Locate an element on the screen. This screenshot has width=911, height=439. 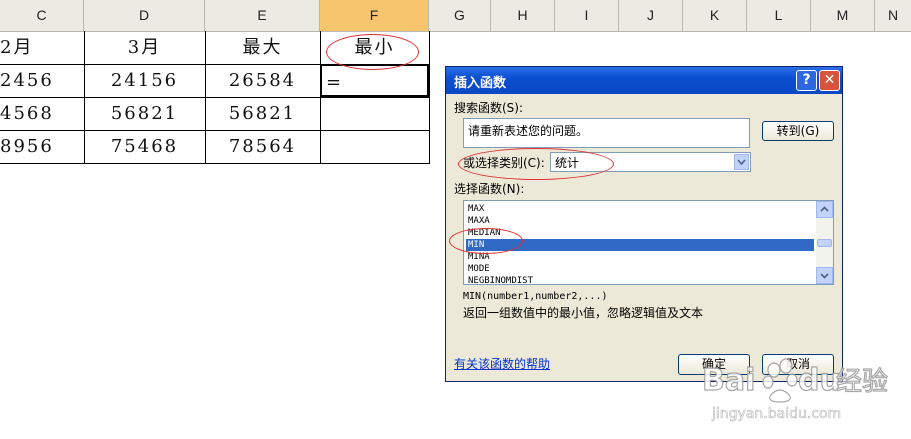
cell-c2: 2456 is located at coordinates (42, 80).